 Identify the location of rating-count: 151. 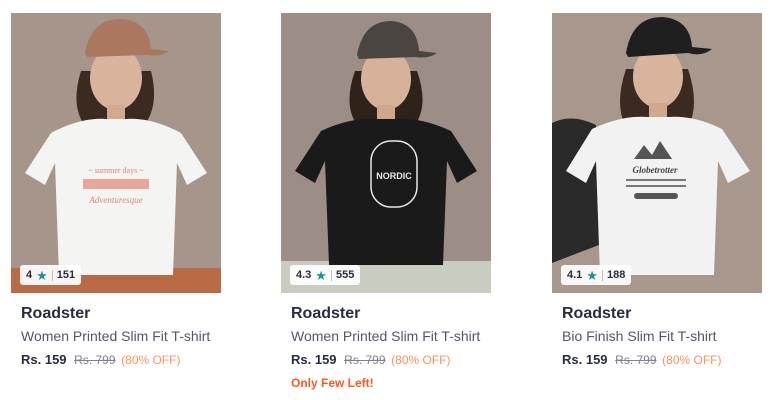
(66, 275).